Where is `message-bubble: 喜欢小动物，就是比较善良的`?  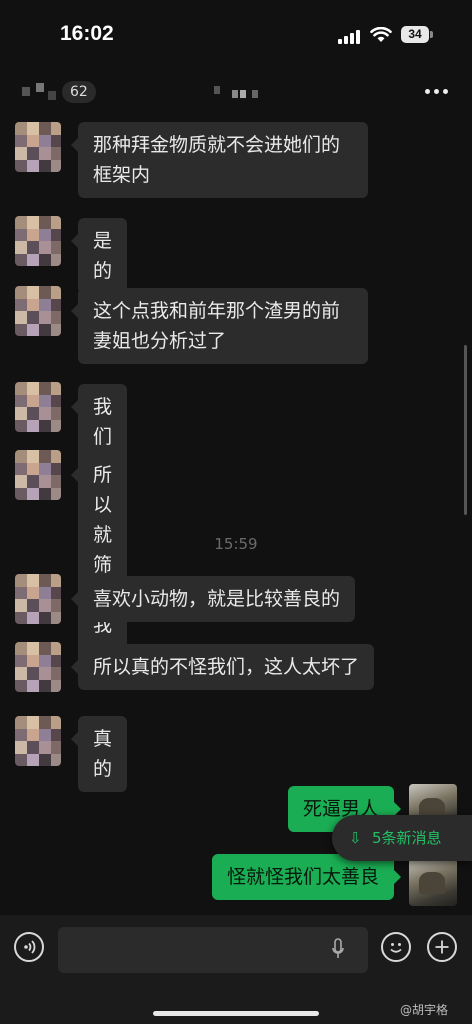 message-bubble: 喜欢小动物，就是比较善良的 is located at coordinates (213, 599).